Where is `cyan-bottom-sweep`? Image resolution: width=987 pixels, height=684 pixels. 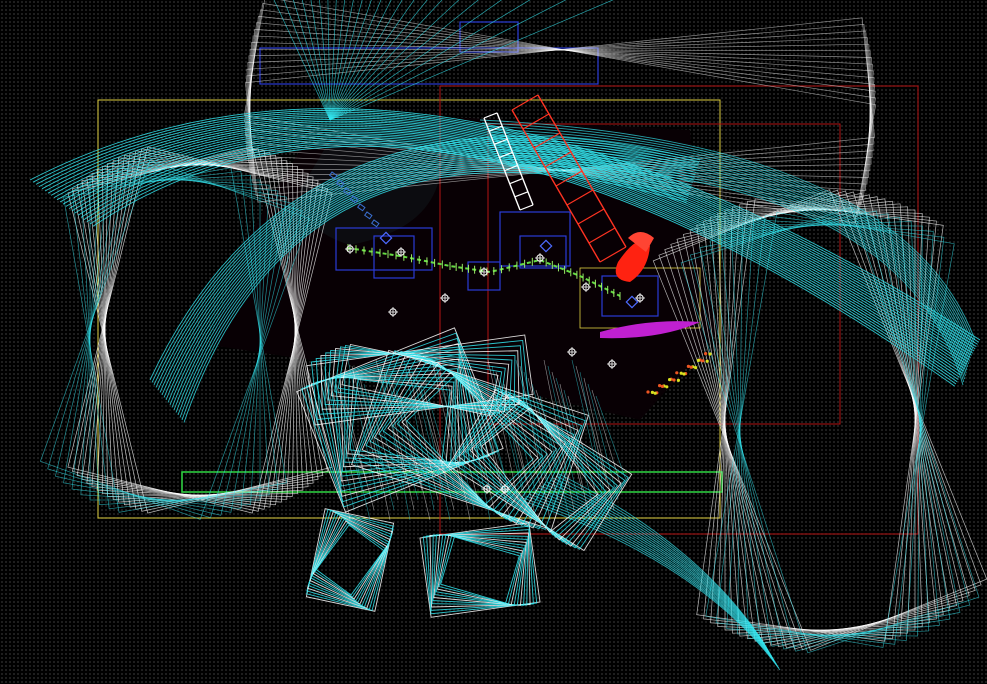 cyan-bottom-sweep is located at coordinates (650, 572).